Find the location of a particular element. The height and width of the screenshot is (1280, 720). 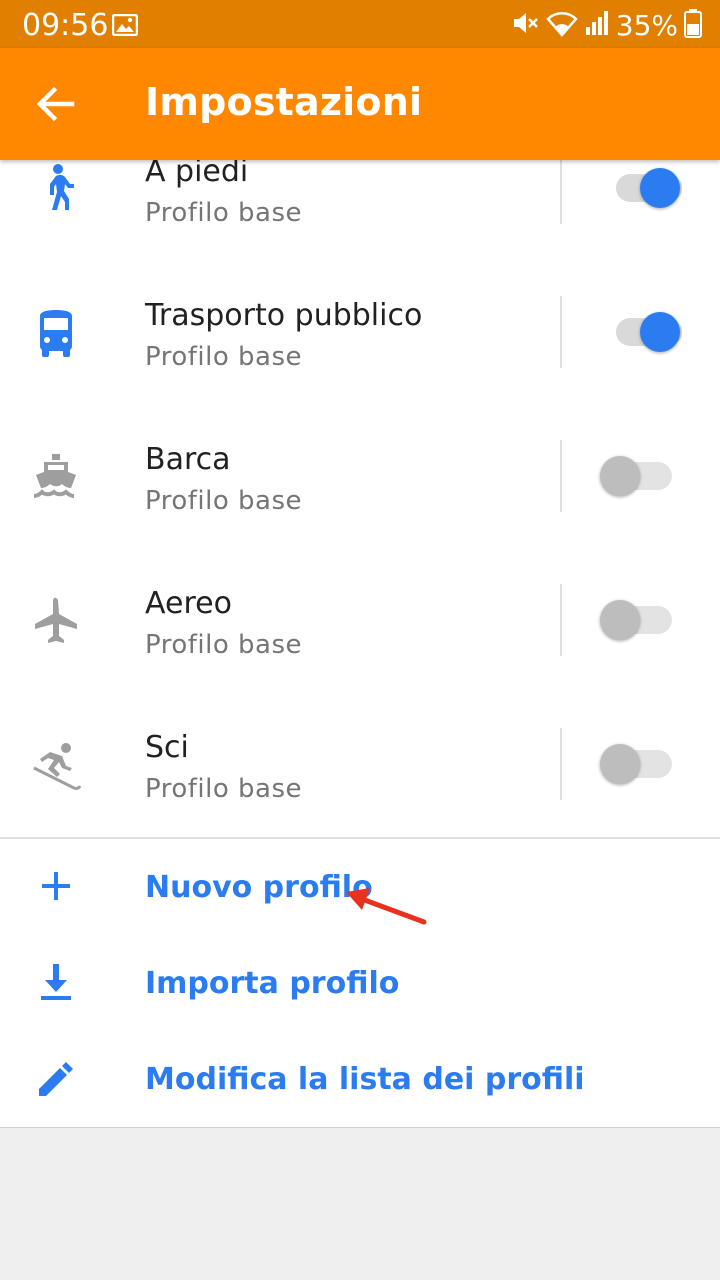

arrow-back-icon is located at coordinates (56, 104).